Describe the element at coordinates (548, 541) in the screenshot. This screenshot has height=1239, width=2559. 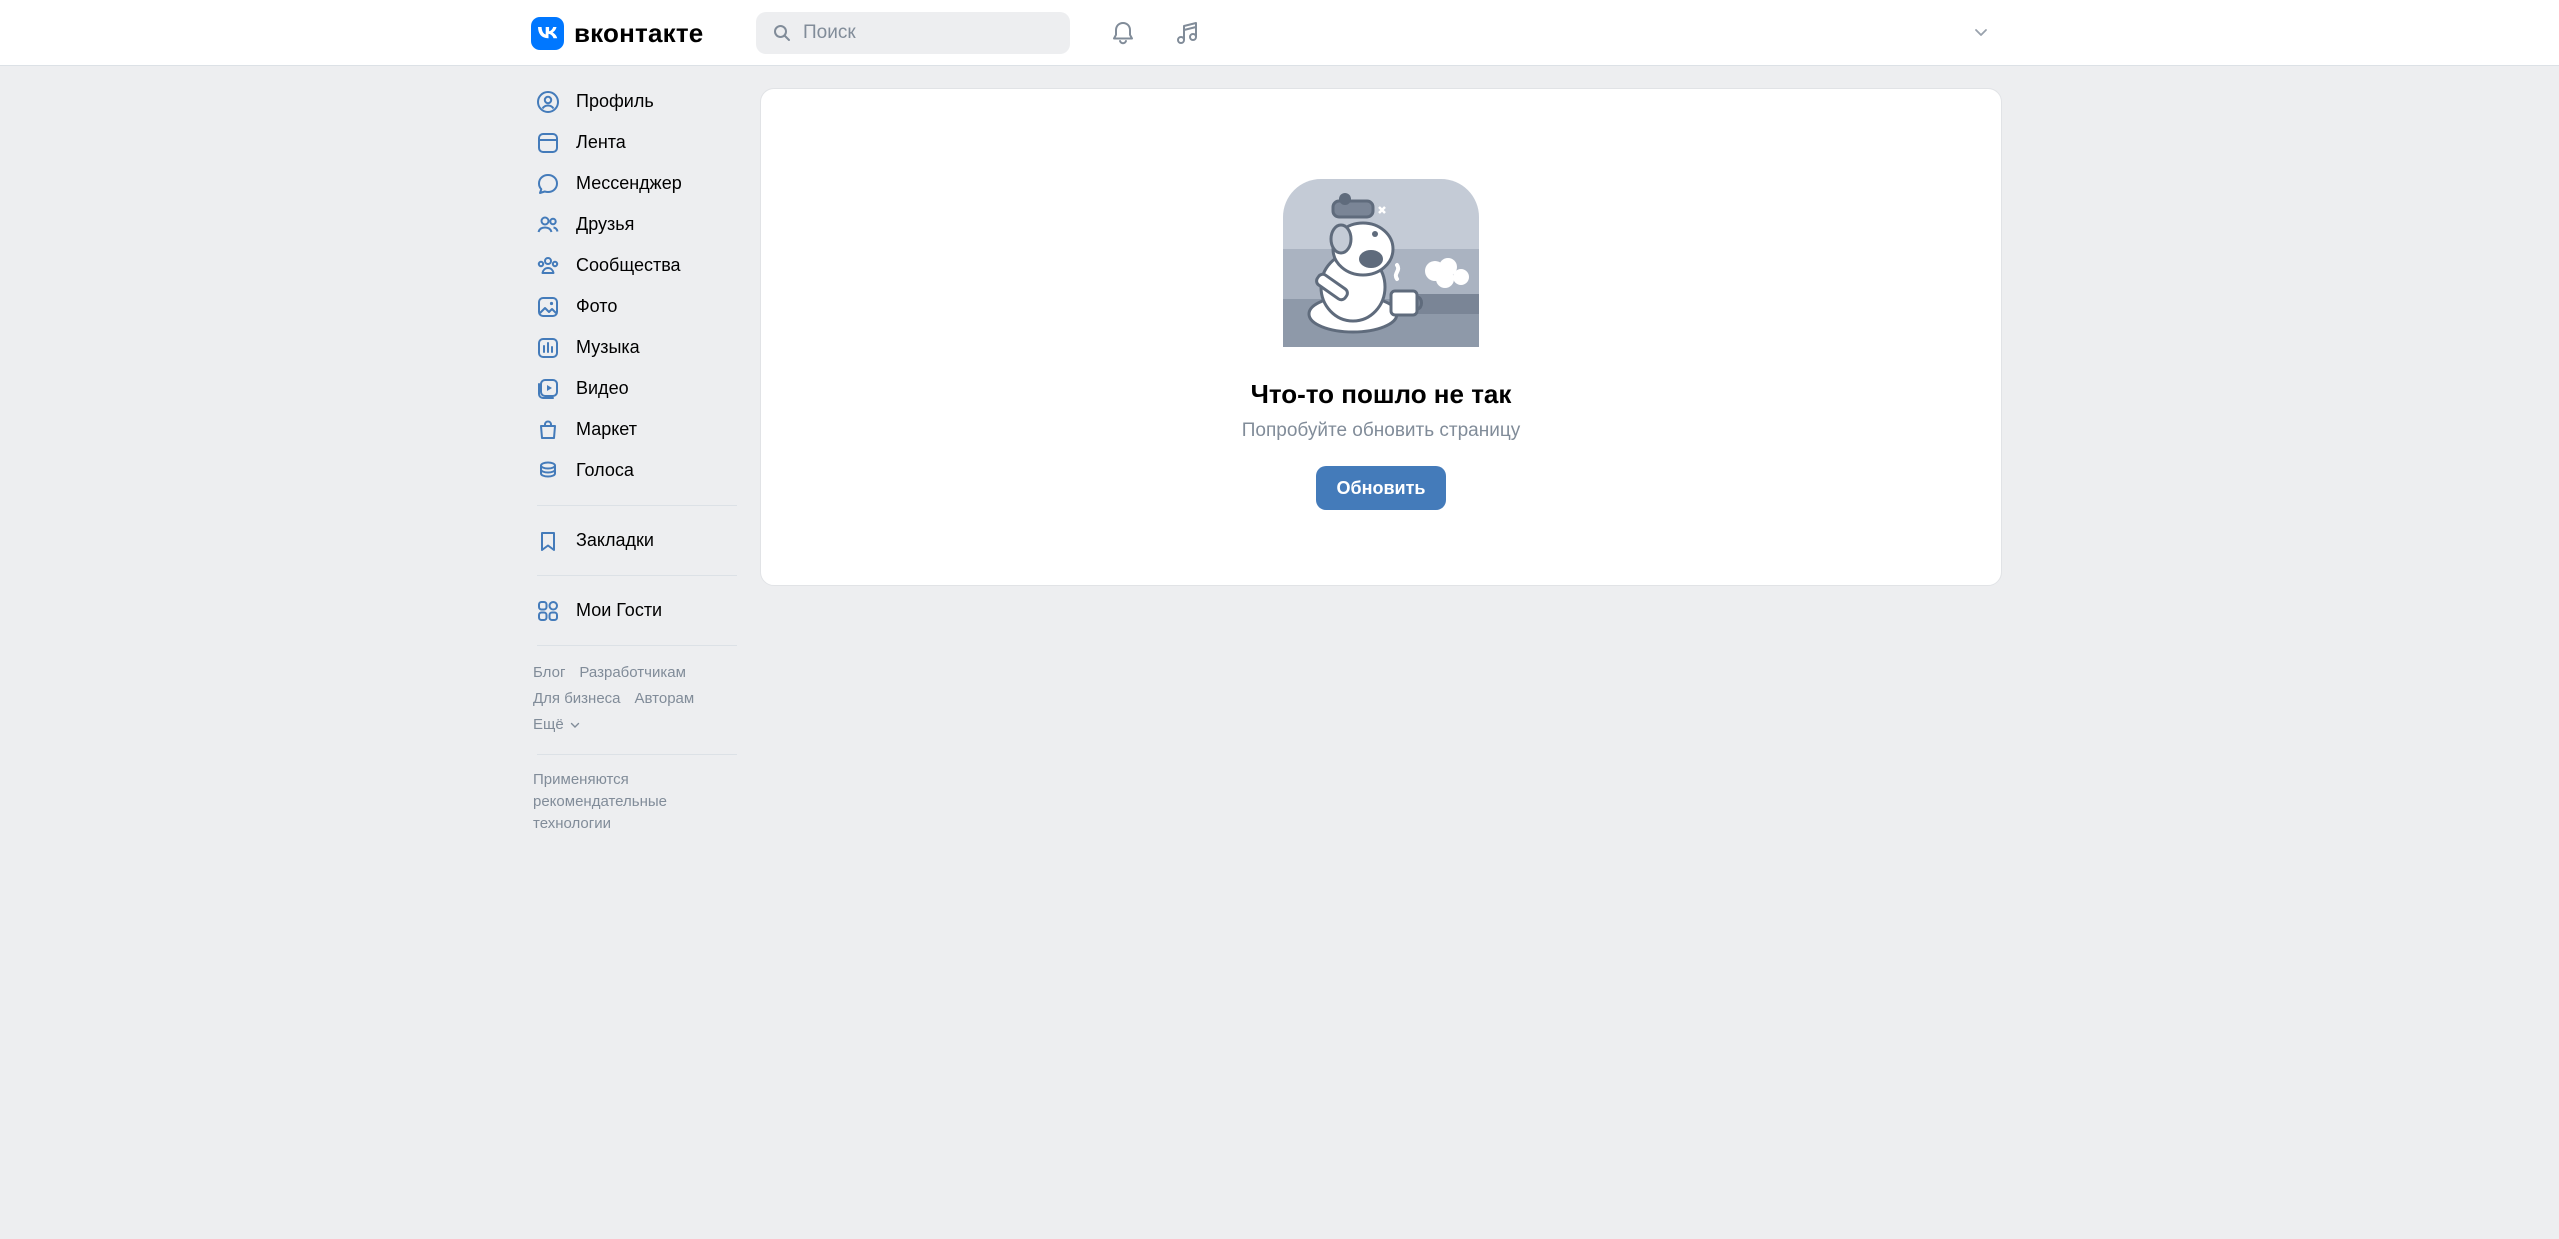
I see `bookmark-icon` at that location.